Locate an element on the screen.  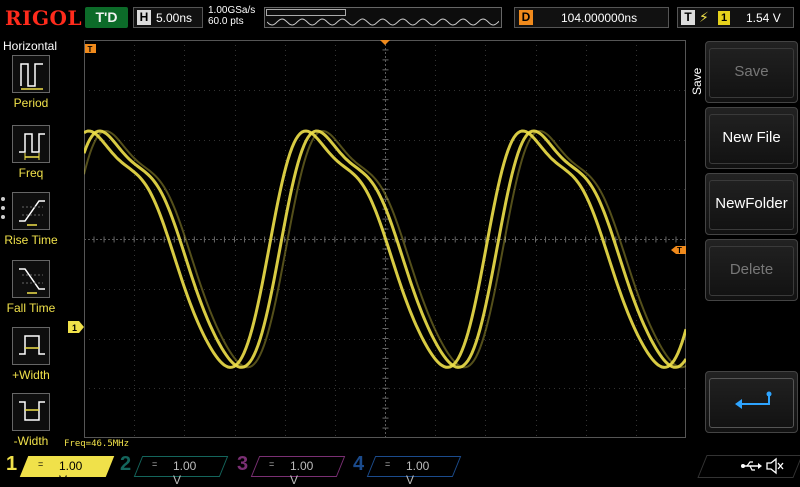
delay-value: 104.000000ns is located at coordinates (599, 18).